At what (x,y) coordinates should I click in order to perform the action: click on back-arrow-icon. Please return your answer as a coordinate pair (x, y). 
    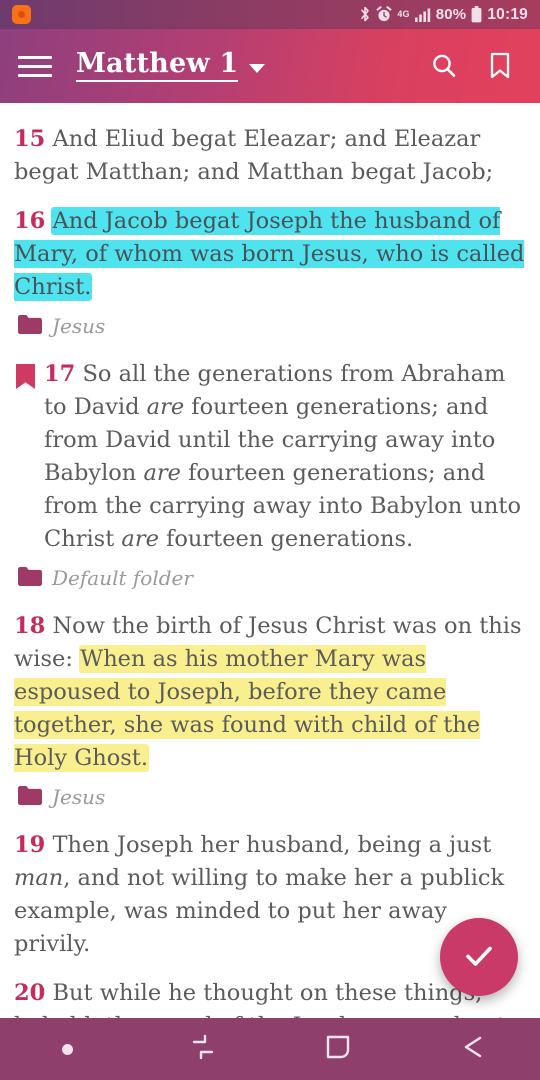
    Looking at the image, I should click on (473, 1049).